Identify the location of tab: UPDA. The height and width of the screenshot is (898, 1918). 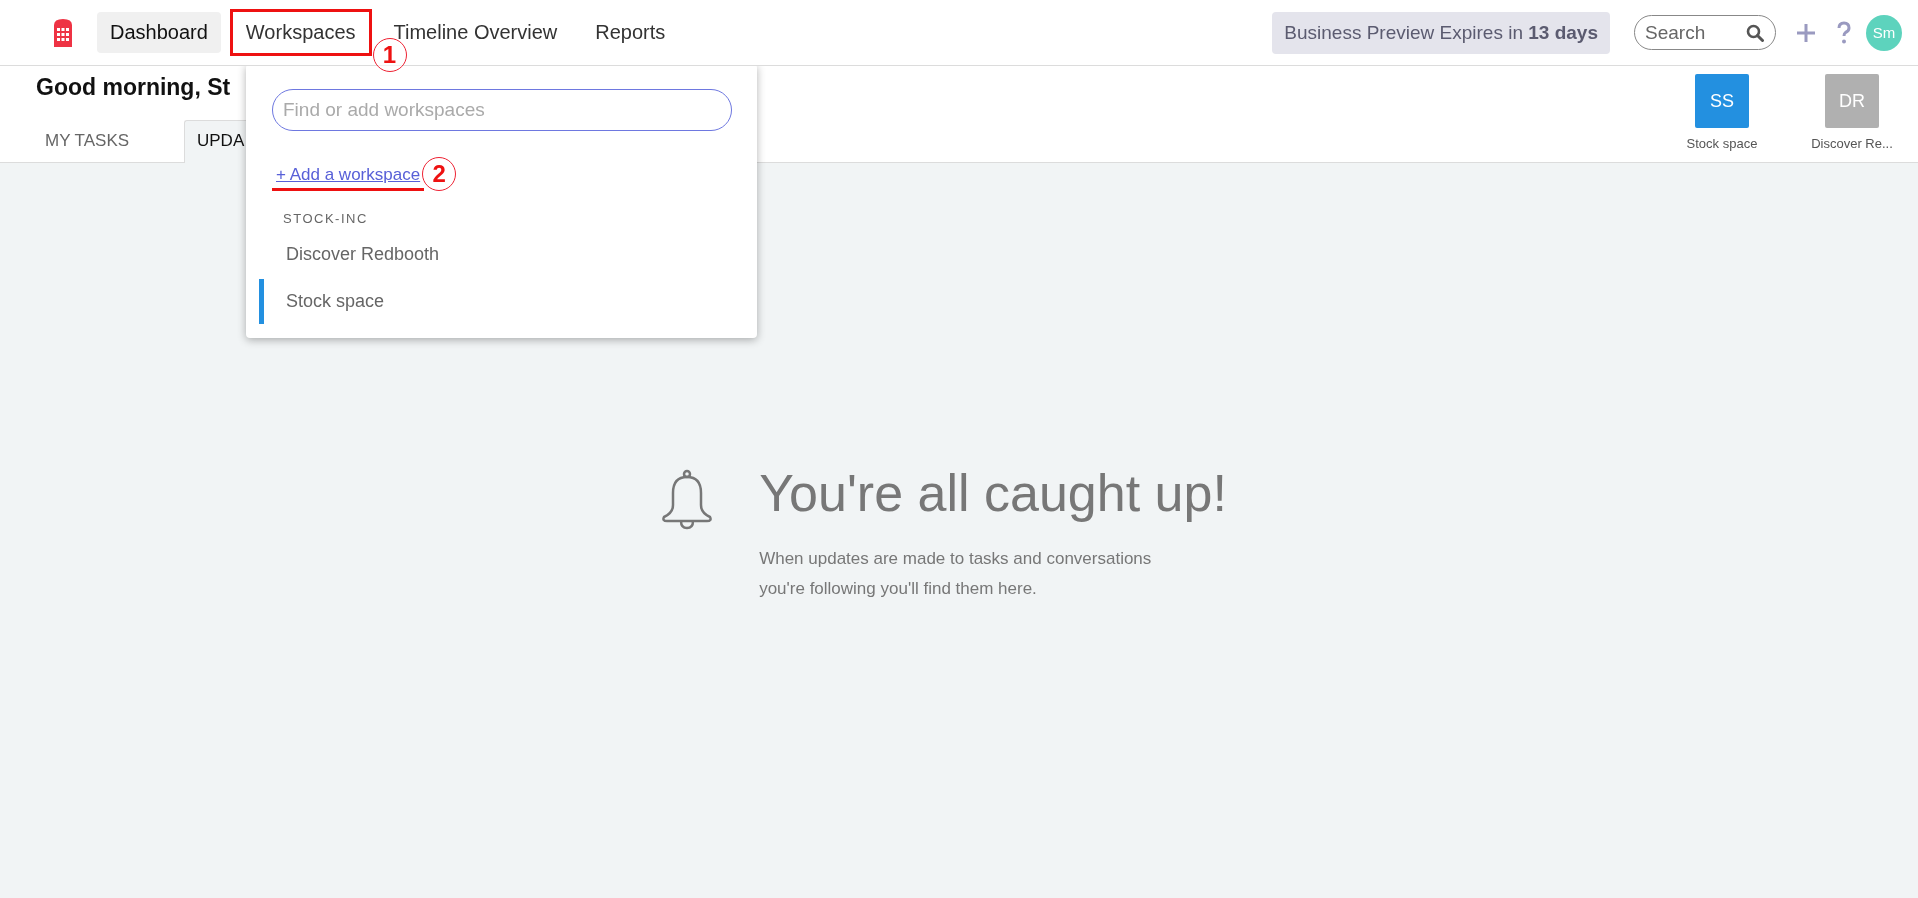
(215, 141).